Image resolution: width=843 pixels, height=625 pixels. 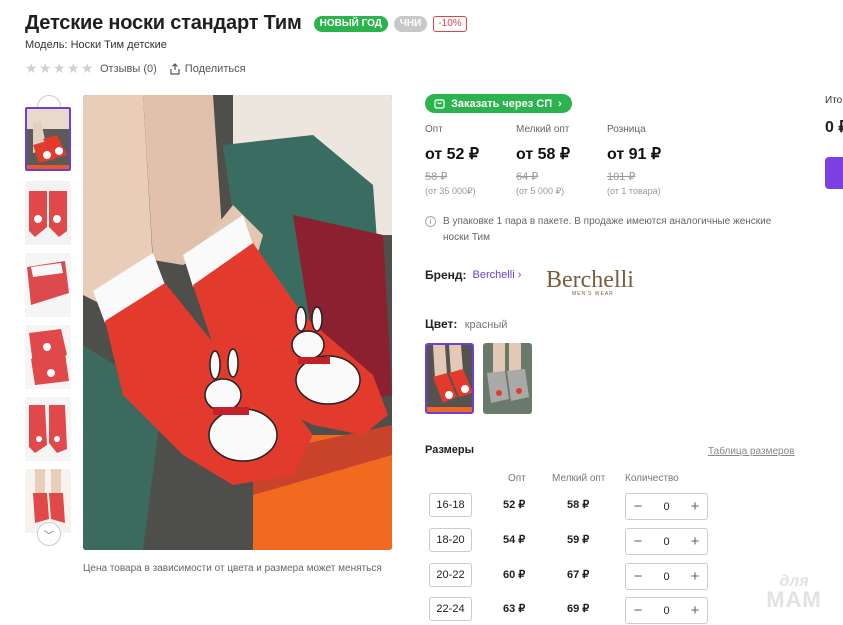 What do you see at coordinates (450, 450) in the screenshot?
I see `sizes-title: Размеры` at bounding box center [450, 450].